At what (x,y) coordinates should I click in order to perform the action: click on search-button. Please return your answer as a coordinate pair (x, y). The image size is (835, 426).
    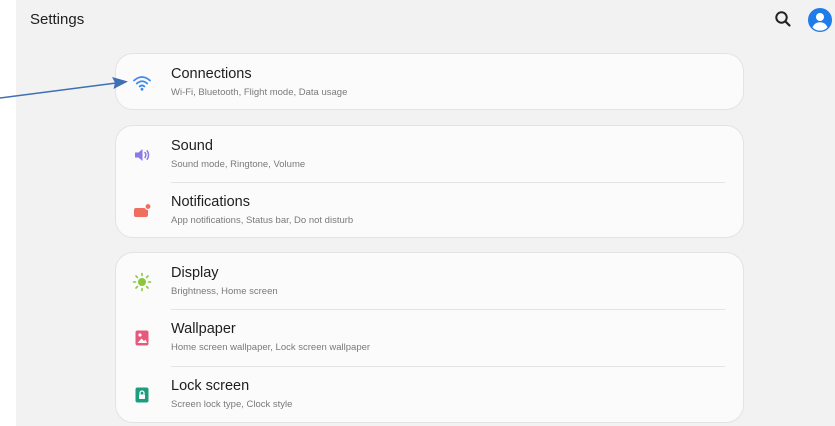
    Looking at the image, I should click on (783, 19).